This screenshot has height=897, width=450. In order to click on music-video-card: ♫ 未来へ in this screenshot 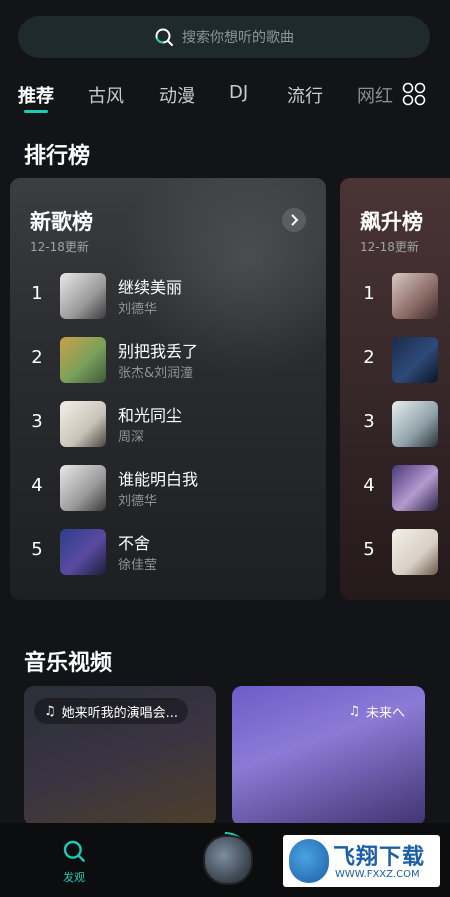, I will do `click(328, 756)`.